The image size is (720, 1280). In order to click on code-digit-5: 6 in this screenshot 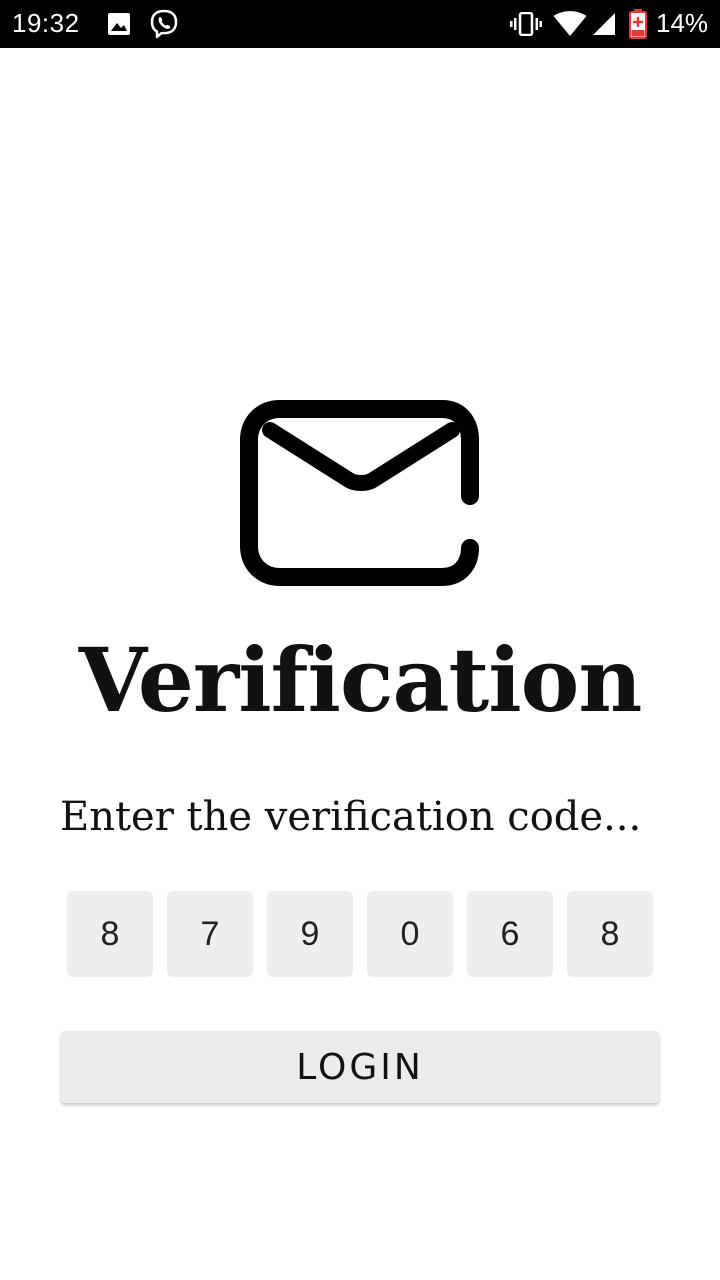, I will do `click(510, 934)`.